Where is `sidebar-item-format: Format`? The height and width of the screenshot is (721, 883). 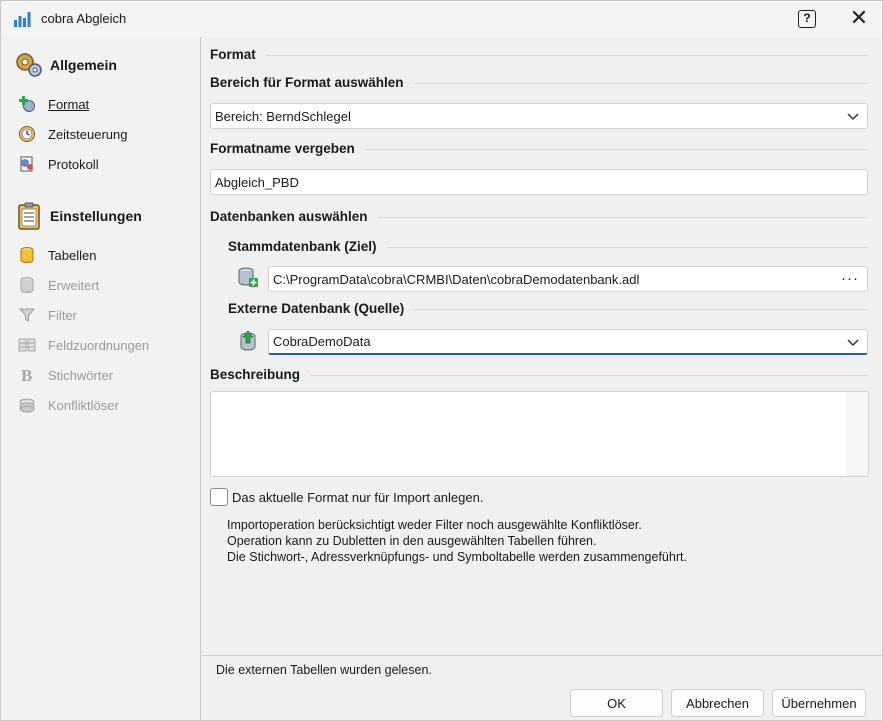 sidebar-item-format: Format is located at coordinates (53, 104).